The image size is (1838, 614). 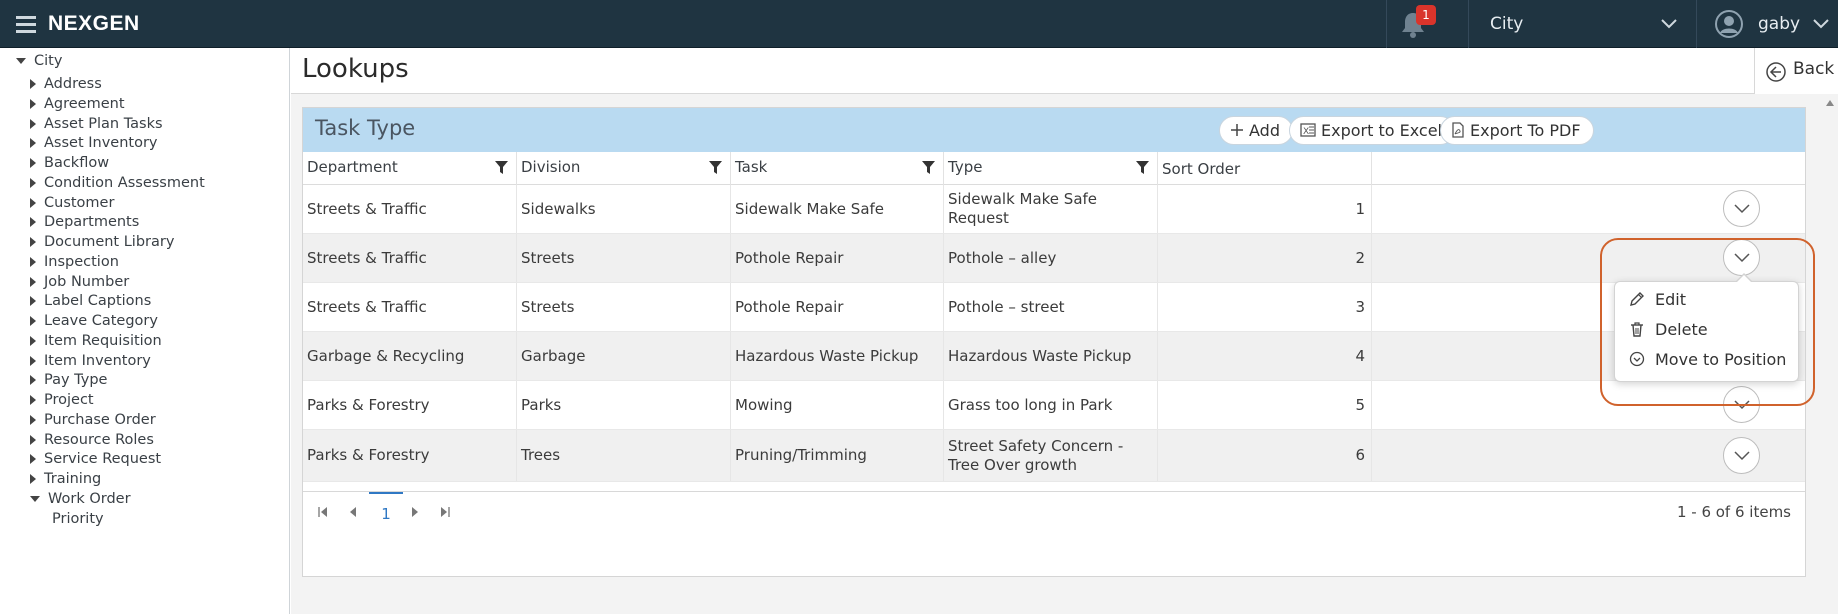 What do you see at coordinates (26, 25) in the screenshot?
I see `hamburger-menu-icon` at bounding box center [26, 25].